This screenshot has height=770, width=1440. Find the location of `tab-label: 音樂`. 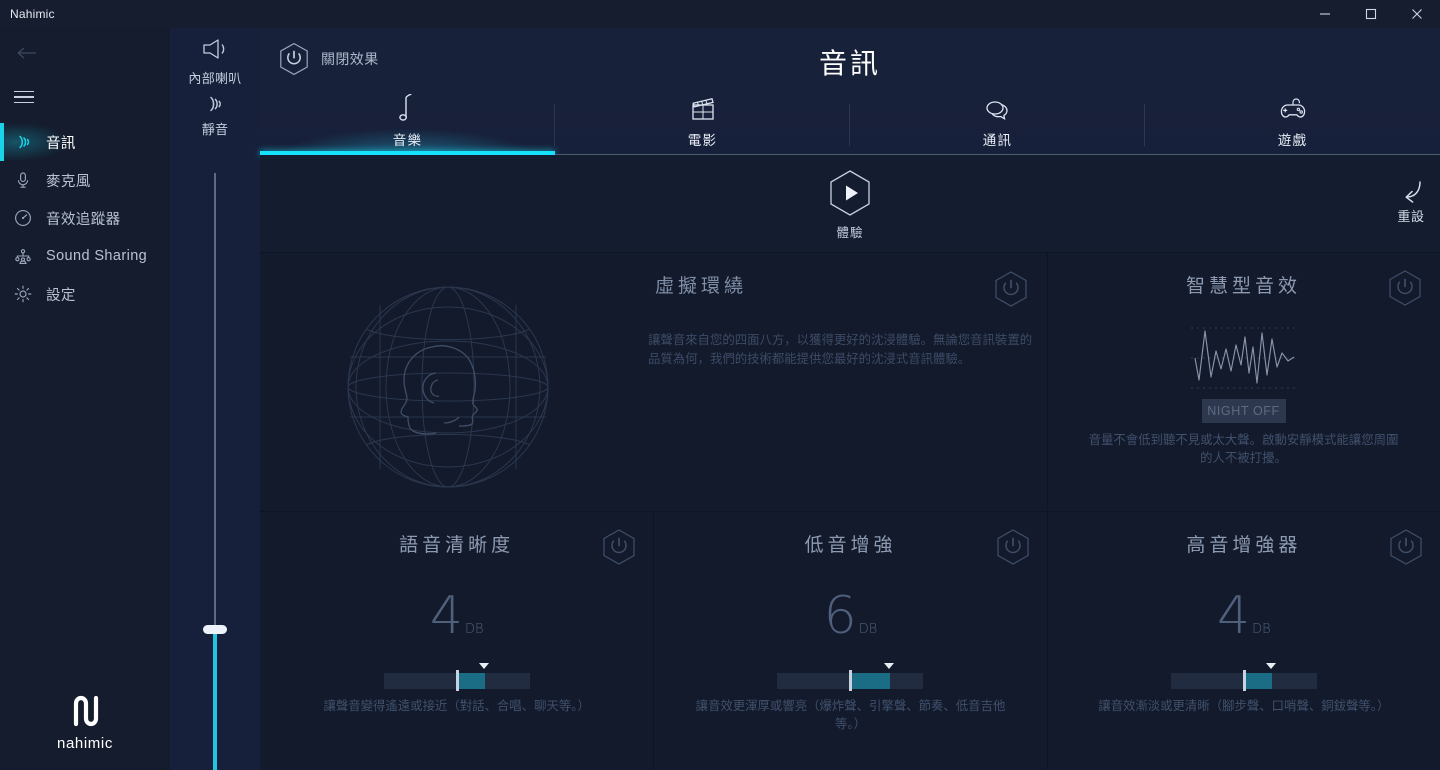

tab-label: 音樂 is located at coordinates (407, 140).